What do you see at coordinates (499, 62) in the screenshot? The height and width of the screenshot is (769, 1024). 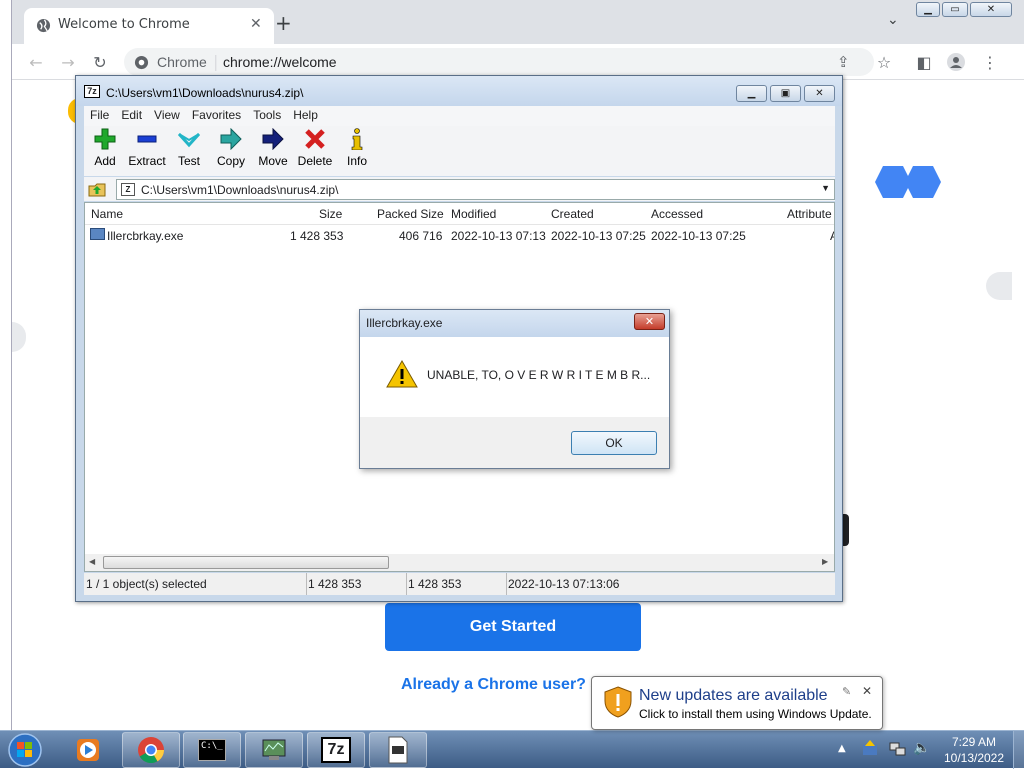 I see `omnibox: Chrome | chrome://welcome ⇪` at bounding box center [499, 62].